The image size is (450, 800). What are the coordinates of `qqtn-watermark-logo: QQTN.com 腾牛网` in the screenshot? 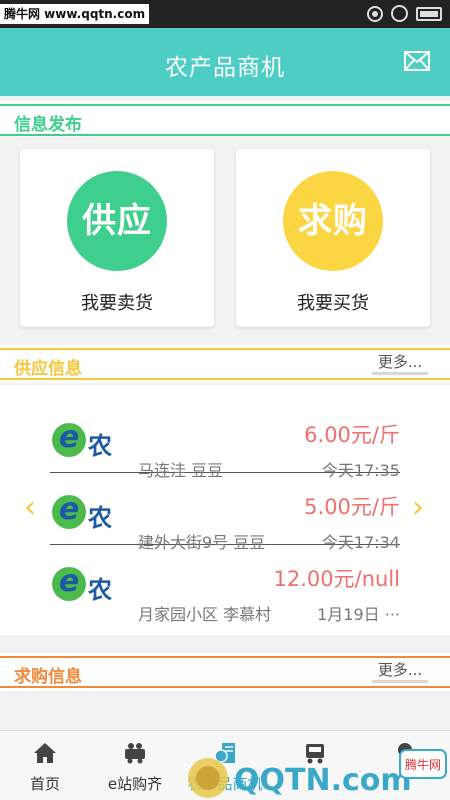 It's located at (317, 773).